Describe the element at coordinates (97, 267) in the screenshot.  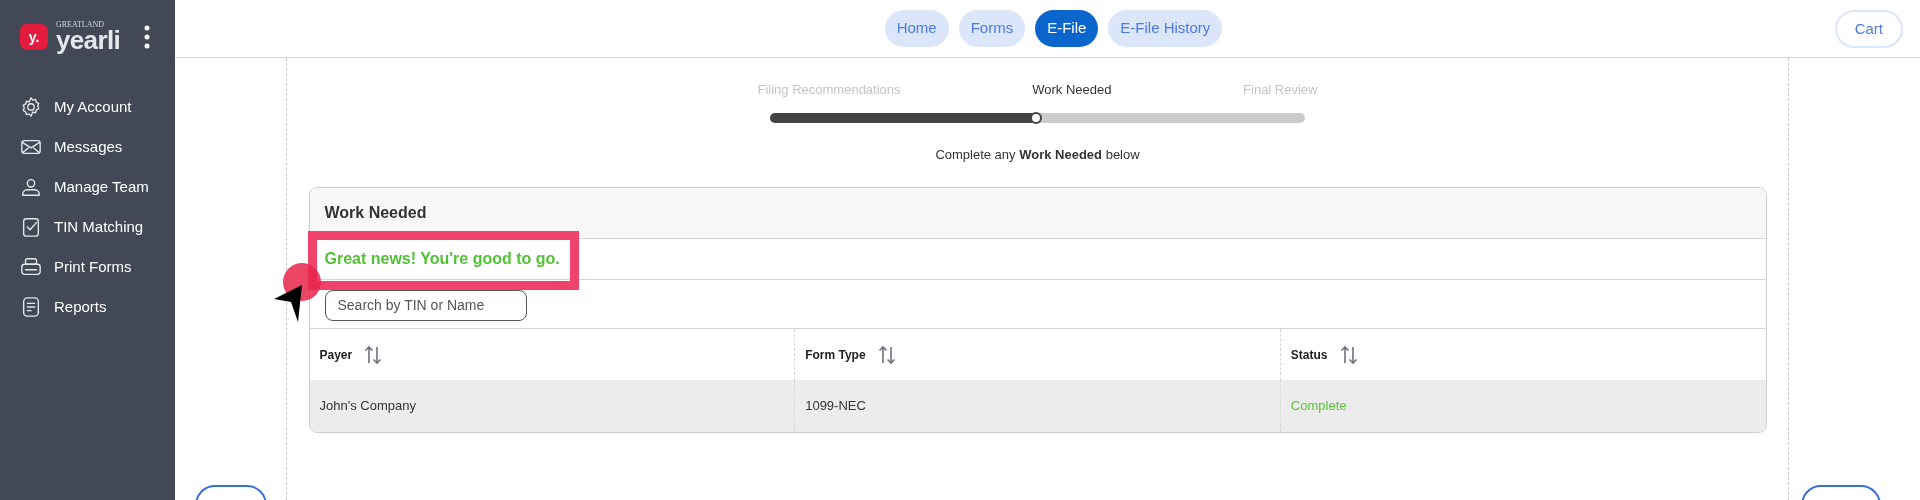
I see `sidebar-item: Print Forms` at that location.